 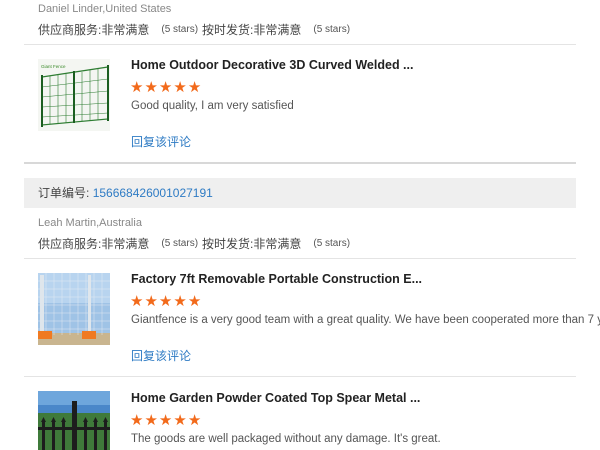 I want to click on product-thumbnail: Giant Fence, so click(x=74, y=95).